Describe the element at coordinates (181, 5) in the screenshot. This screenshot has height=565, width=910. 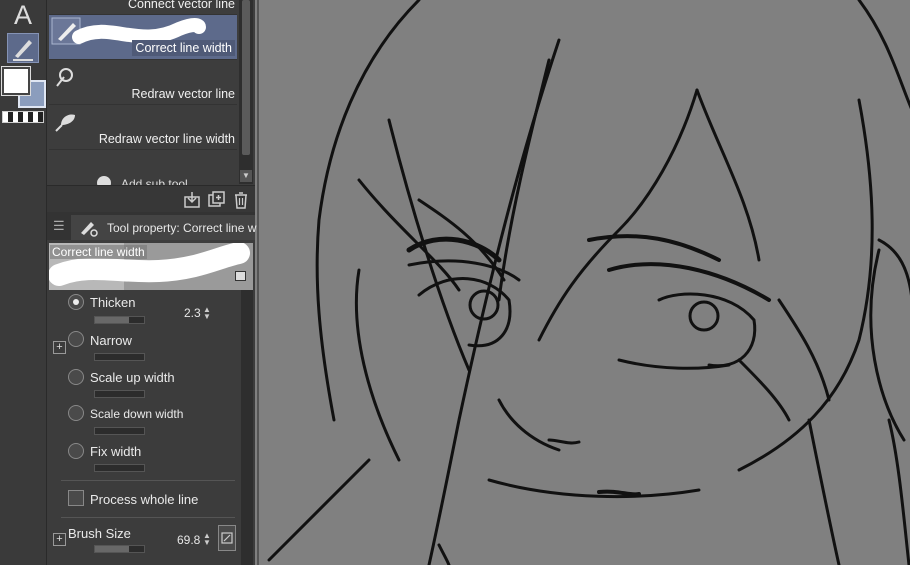
I see `subtool-label: Connect vector line` at that location.